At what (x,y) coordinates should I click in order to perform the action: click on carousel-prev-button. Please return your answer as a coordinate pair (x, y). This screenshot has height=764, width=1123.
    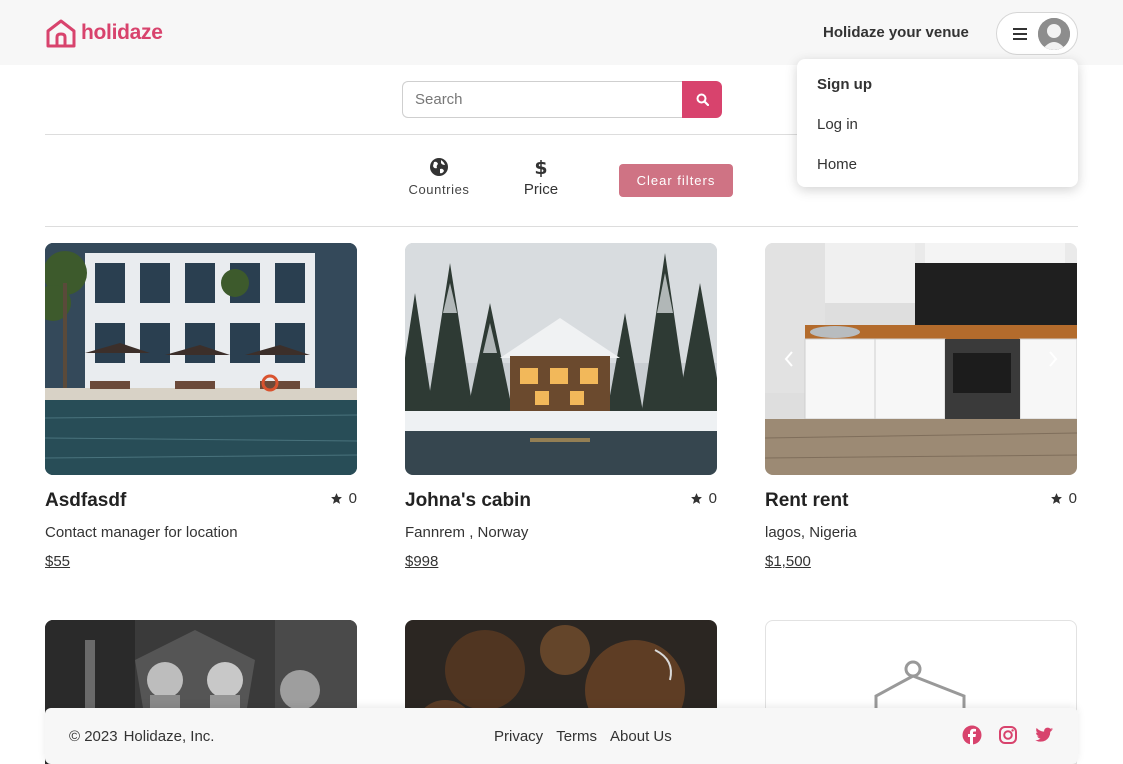
    Looking at the image, I should click on (789, 359).